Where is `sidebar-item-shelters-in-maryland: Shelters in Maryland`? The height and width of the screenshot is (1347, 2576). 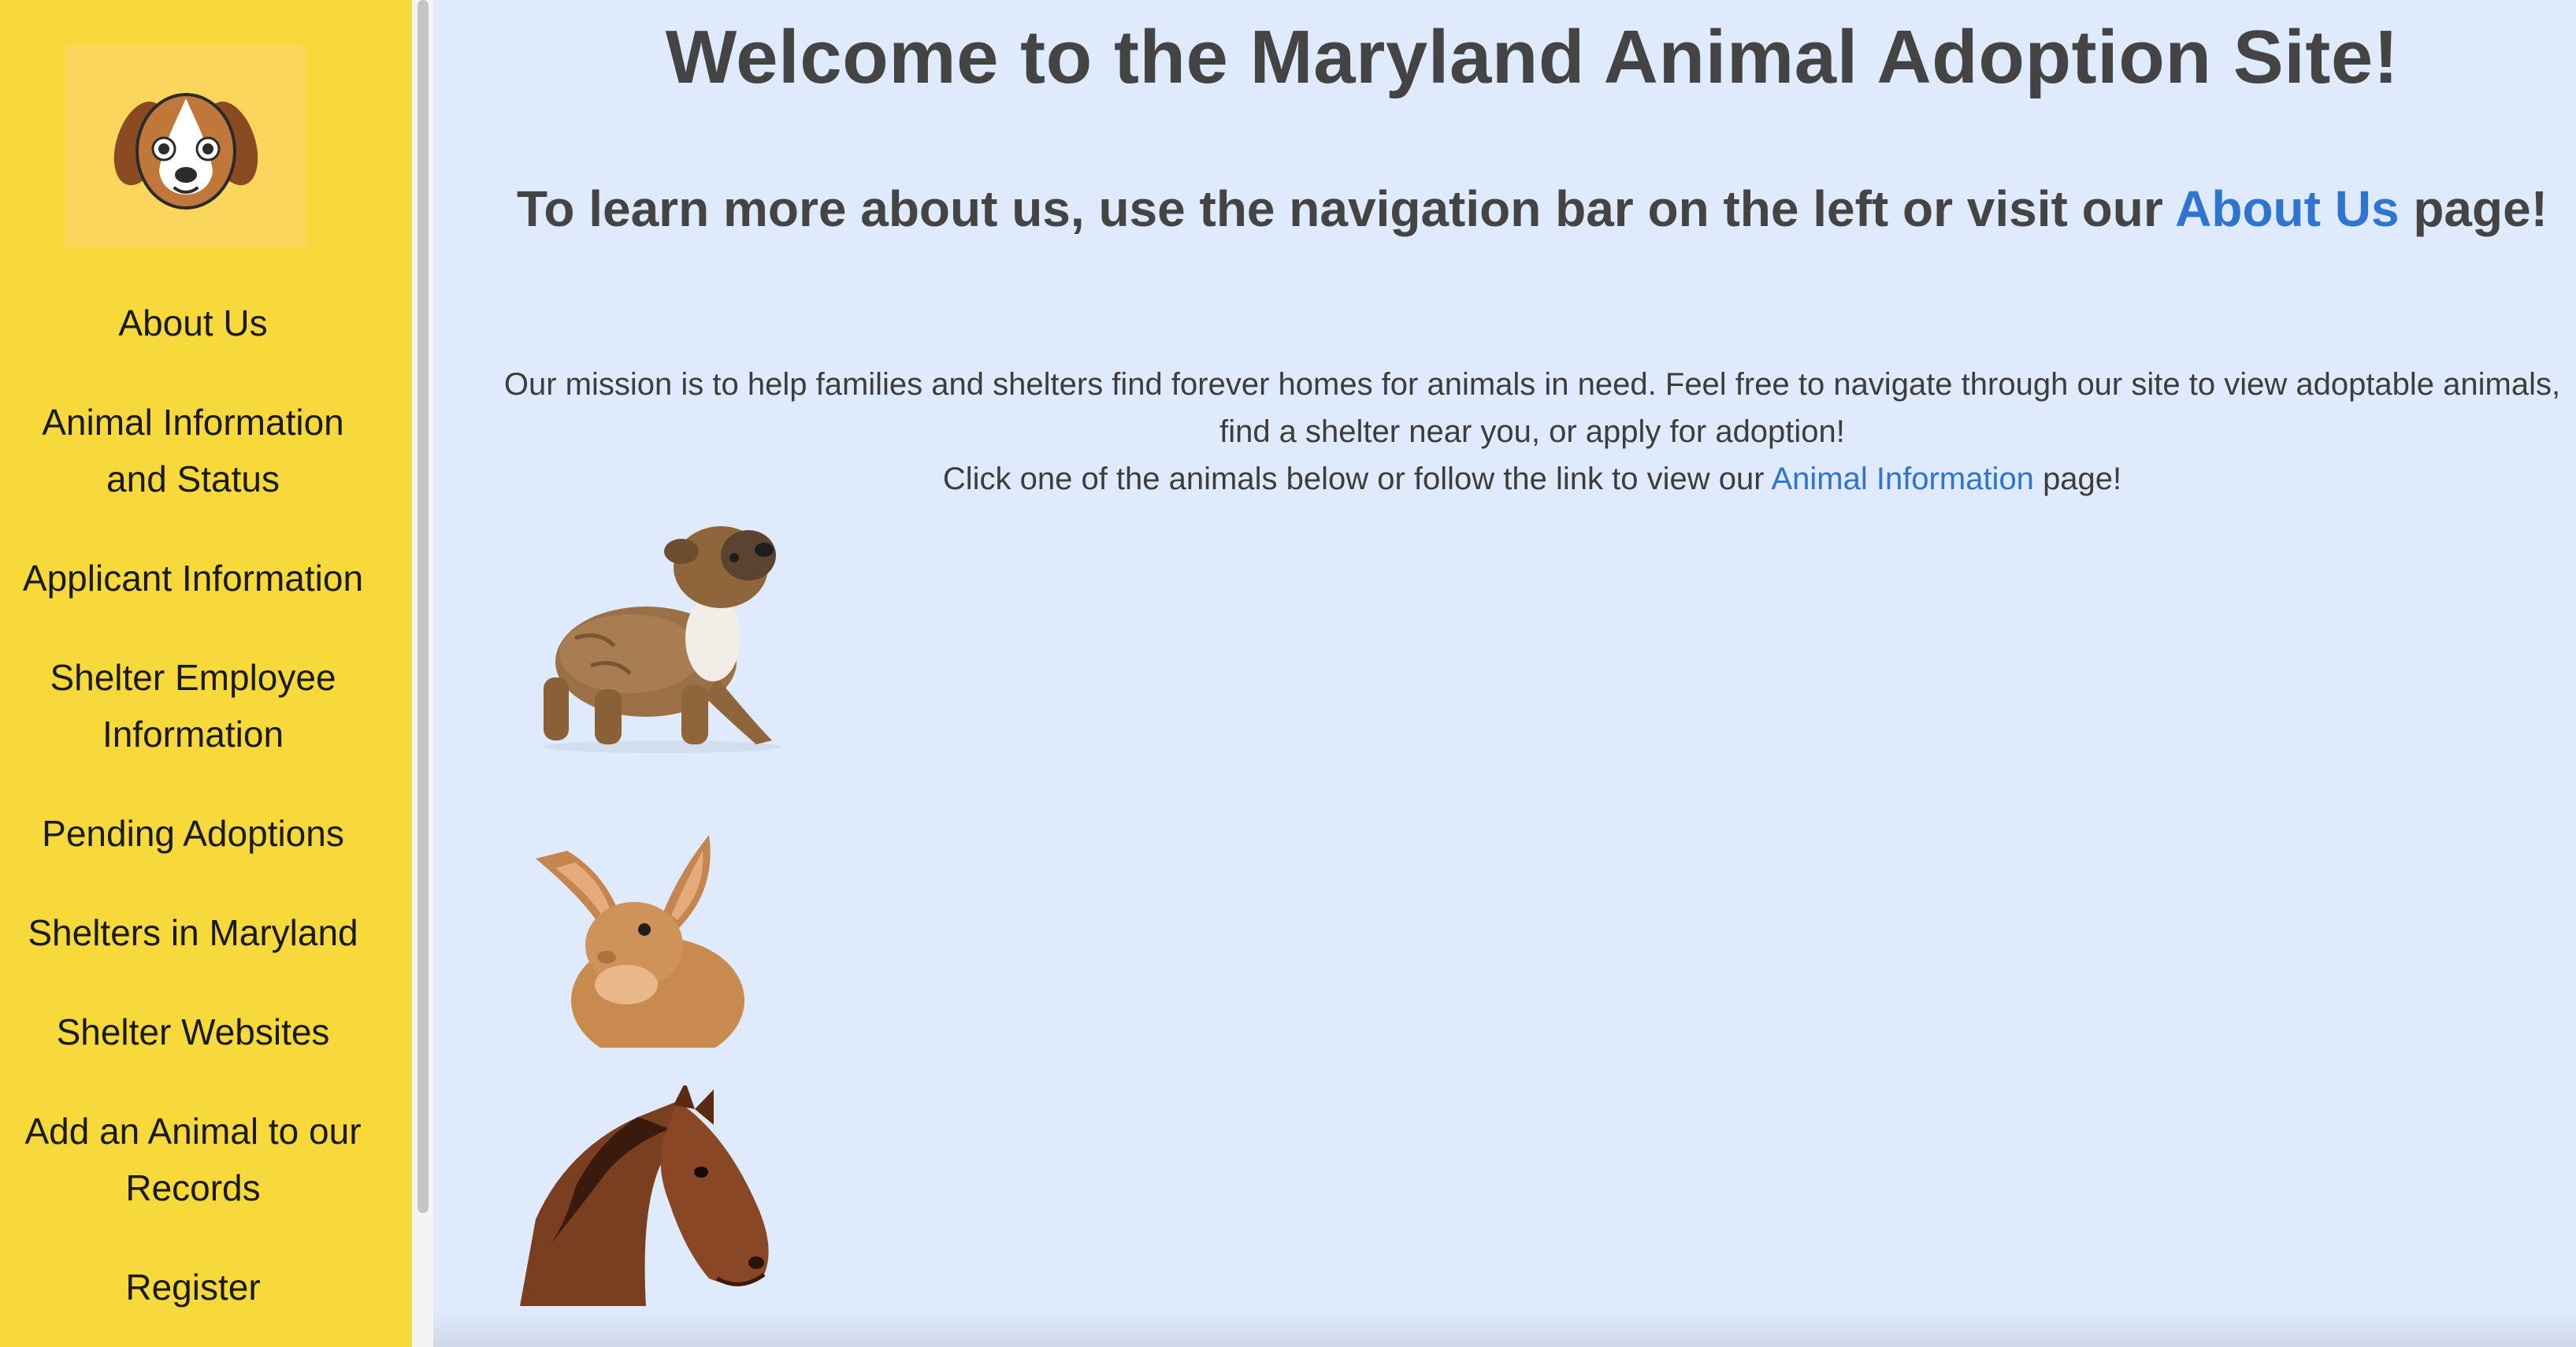
sidebar-item-shelters-in-maryland: Shelters in Maryland is located at coordinates (193, 932).